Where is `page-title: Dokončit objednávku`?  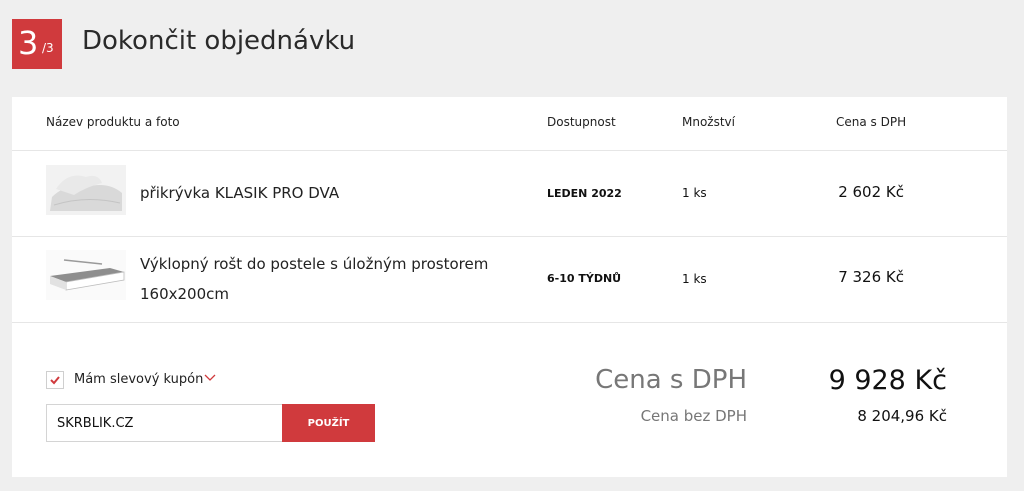
page-title: Dokončit objednávku is located at coordinates (219, 41).